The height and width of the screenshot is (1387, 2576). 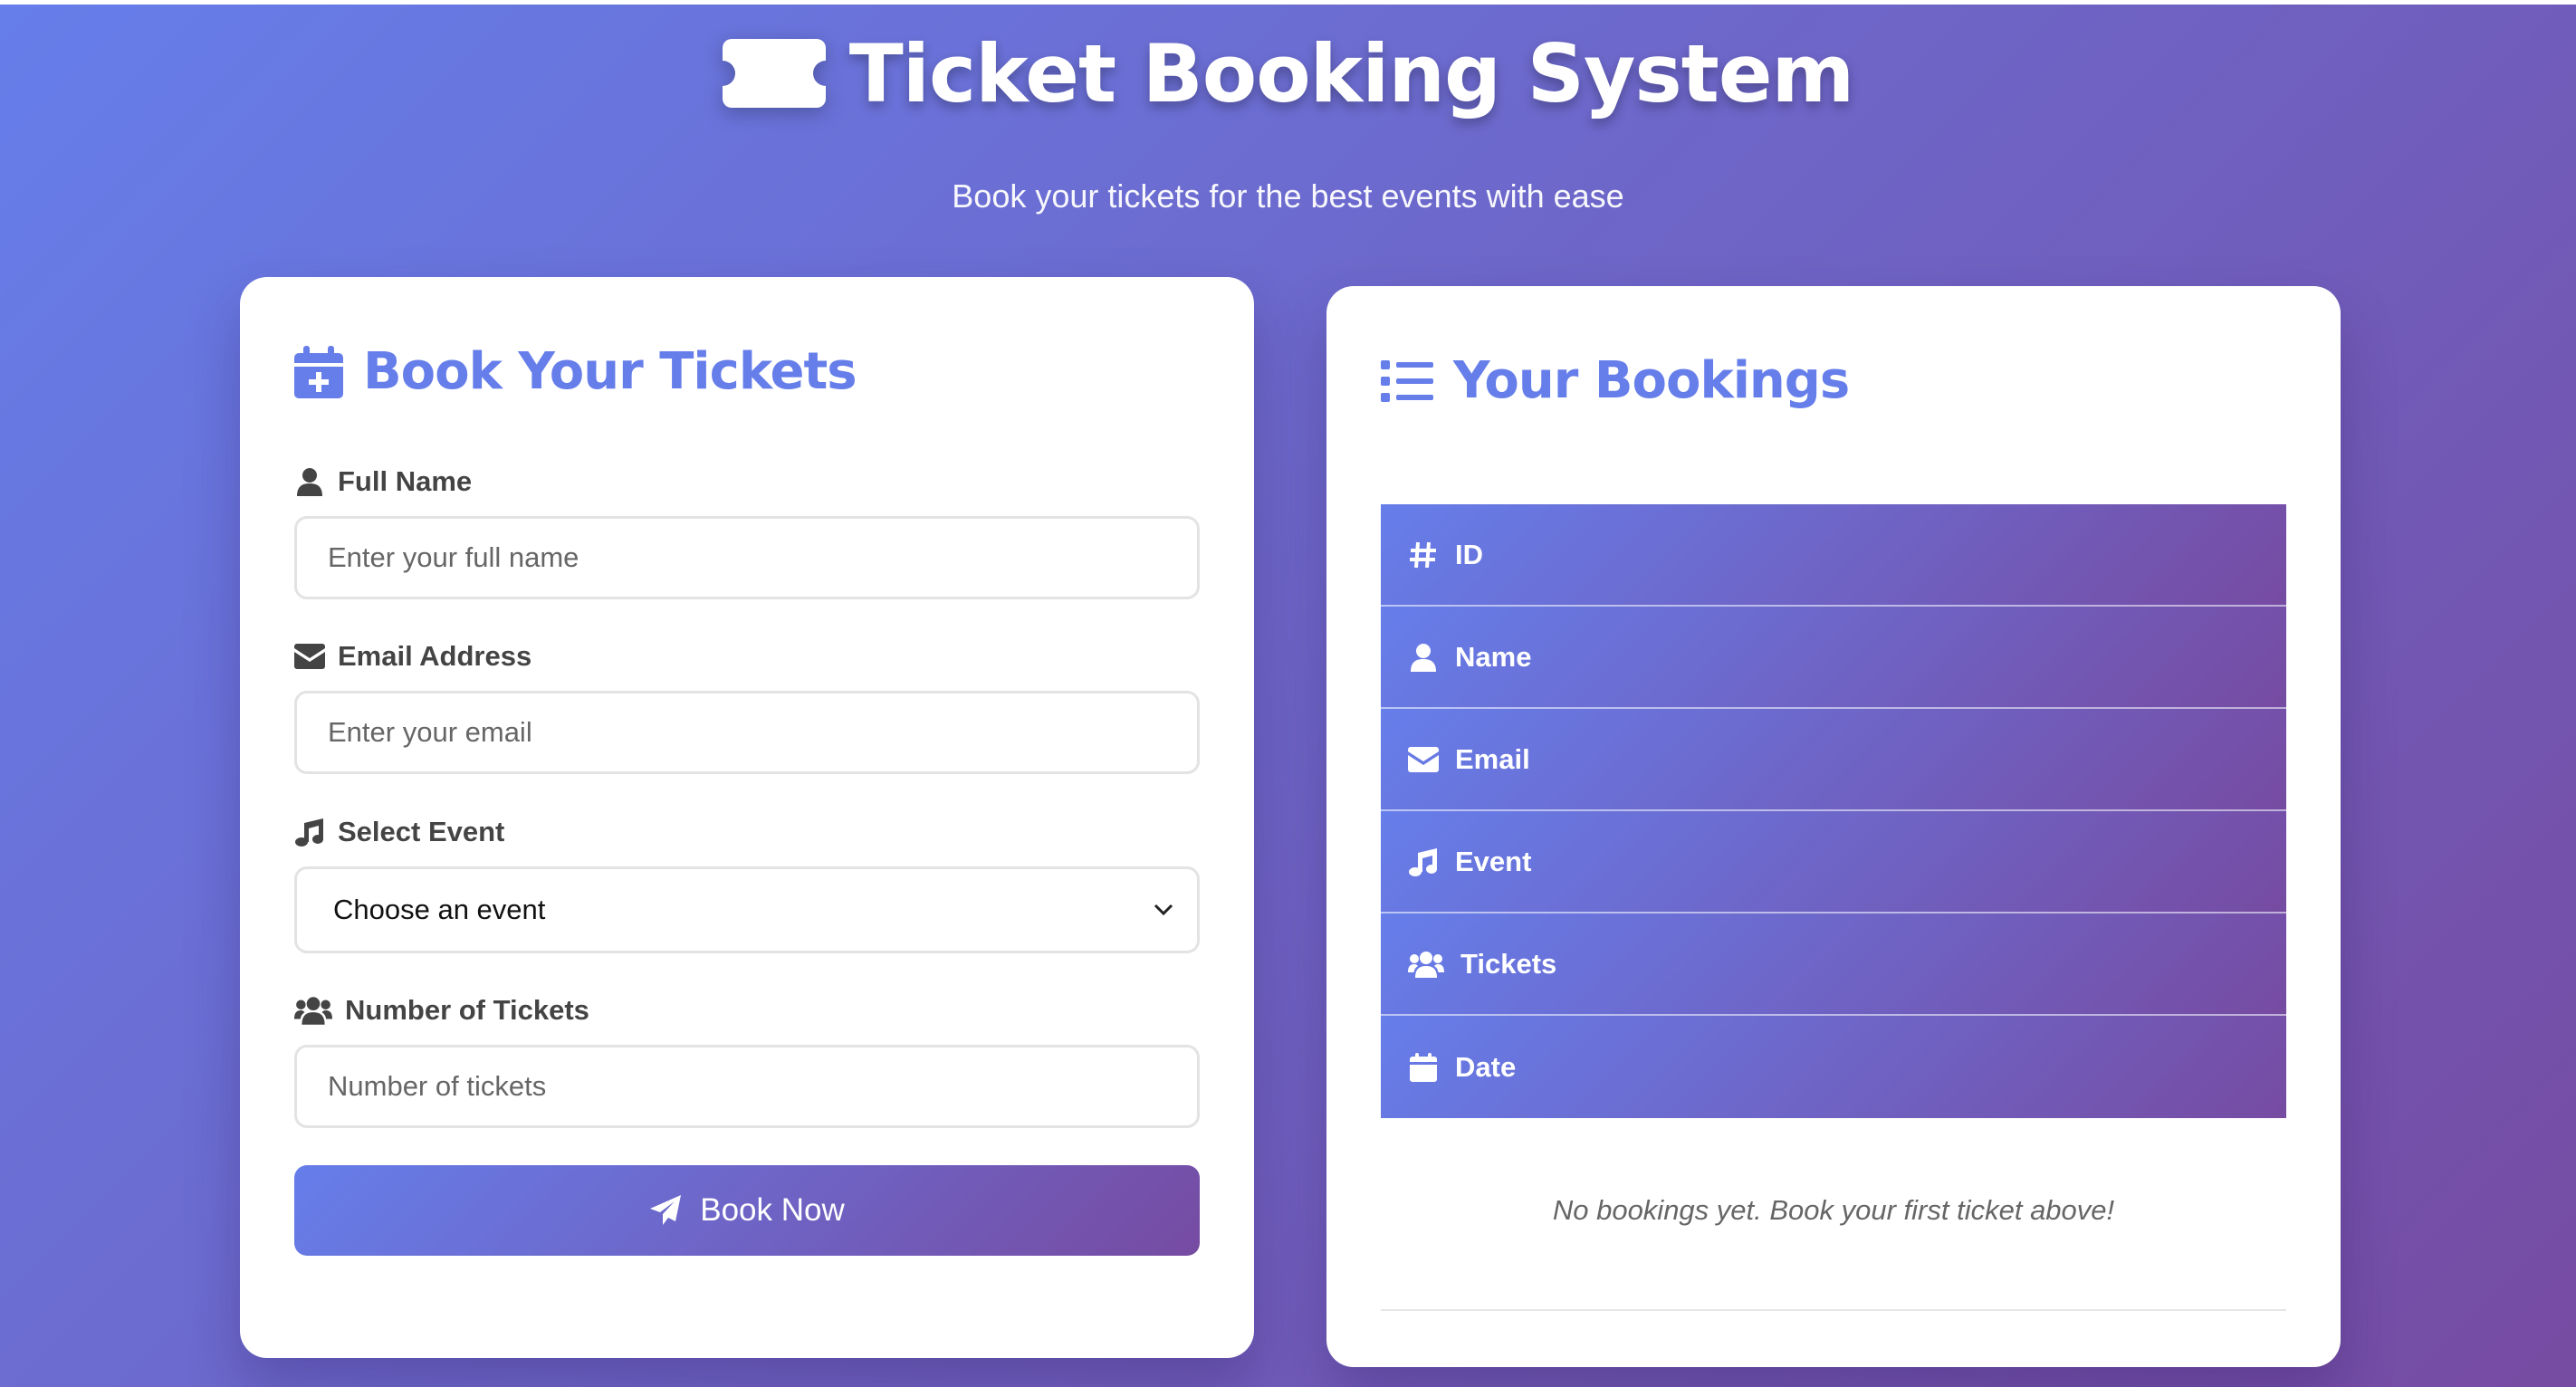 I want to click on column-header-label: ID, so click(x=1469, y=554).